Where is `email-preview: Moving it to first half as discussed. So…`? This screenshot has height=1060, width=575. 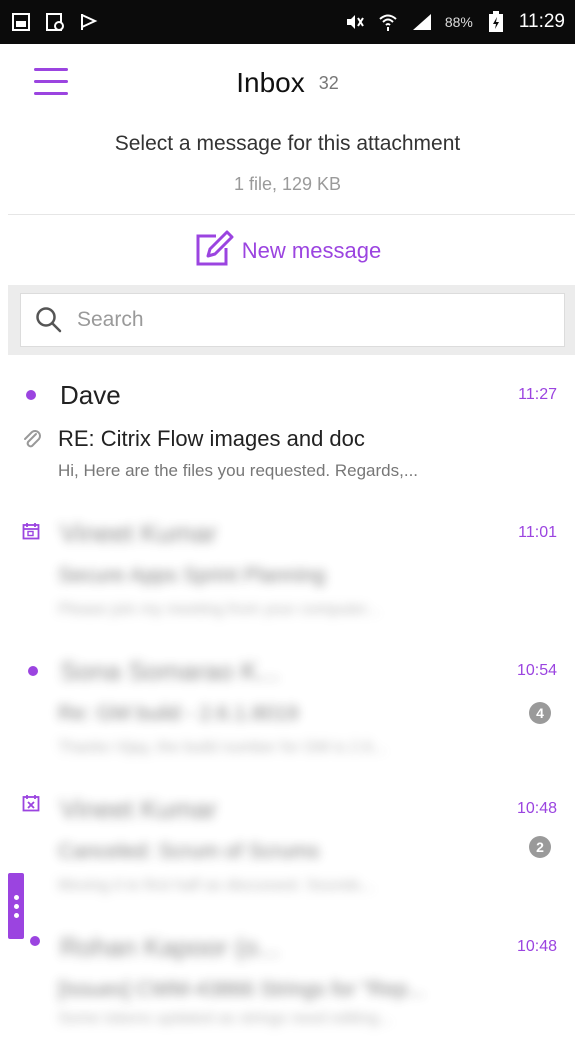 email-preview: Moving it to first half as discussed. So… is located at coordinates (216, 885).